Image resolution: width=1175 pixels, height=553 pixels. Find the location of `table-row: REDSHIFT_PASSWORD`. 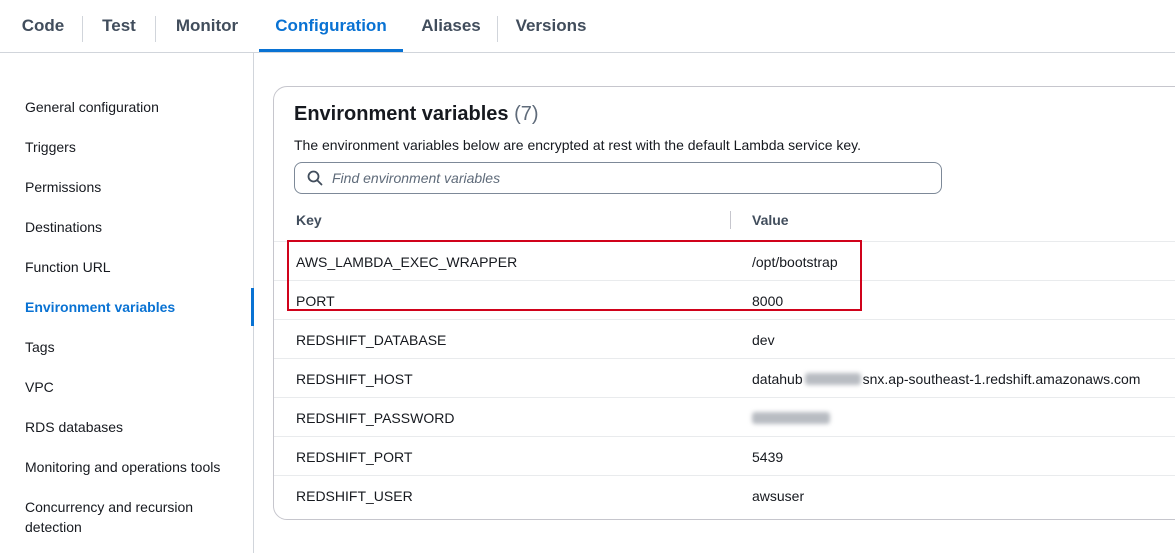

table-row: REDSHIFT_PASSWORD is located at coordinates (724, 416).